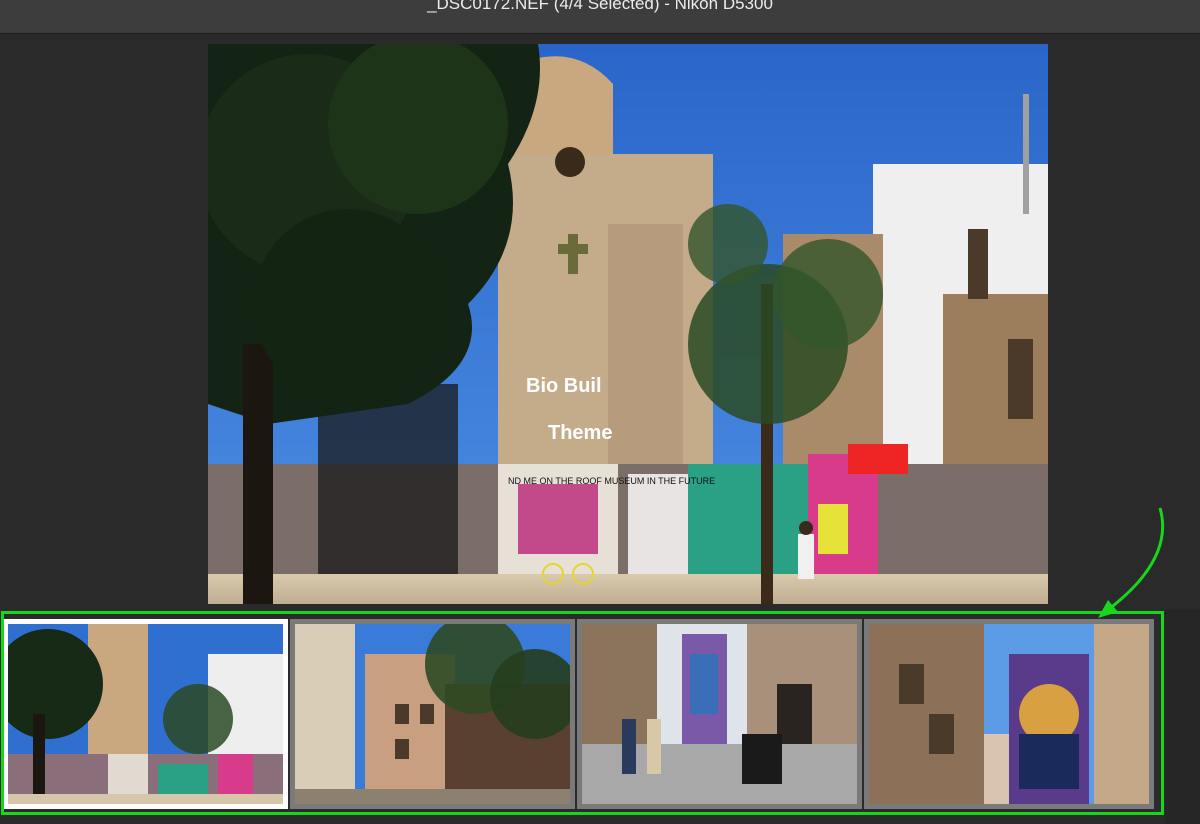 This screenshot has height=824, width=1200. What do you see at coordinates (1182, 716) in the screenshot?
I see `filmstrip-edge` at bounding box center [1182, 716].